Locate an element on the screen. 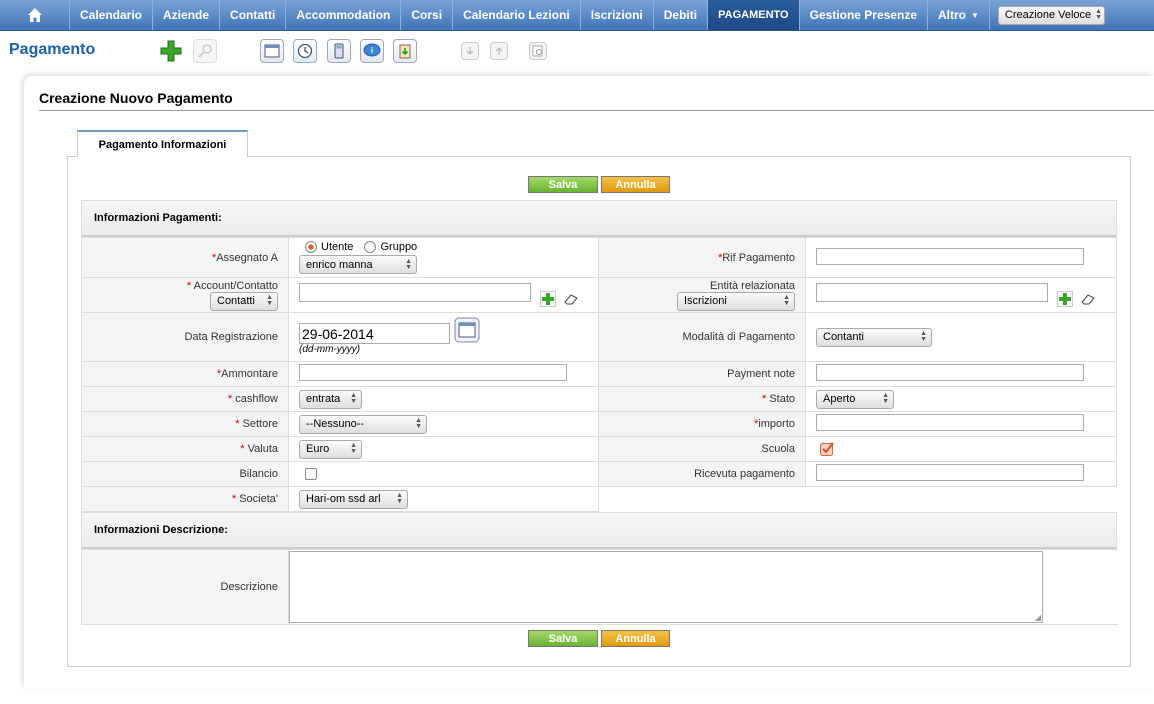 This screenshot has height=704, width=1154. label-receipt: Ricevuta pagamento is located at coordinates (744, 474).